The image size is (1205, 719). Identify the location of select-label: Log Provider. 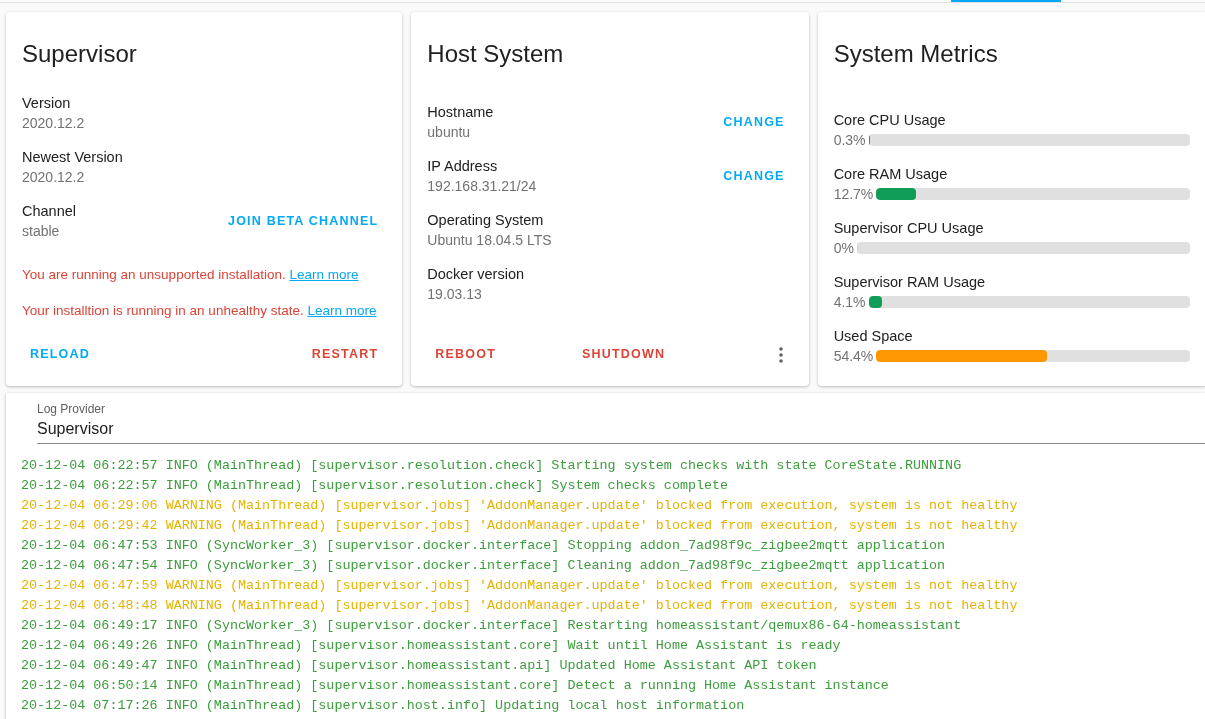
(72, 409).